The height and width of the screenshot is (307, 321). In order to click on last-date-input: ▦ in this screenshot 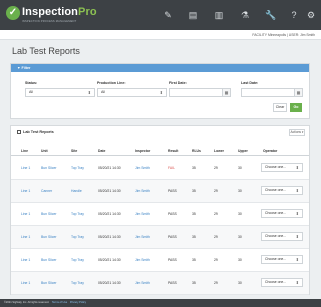, I will do `click(272, 92)`.